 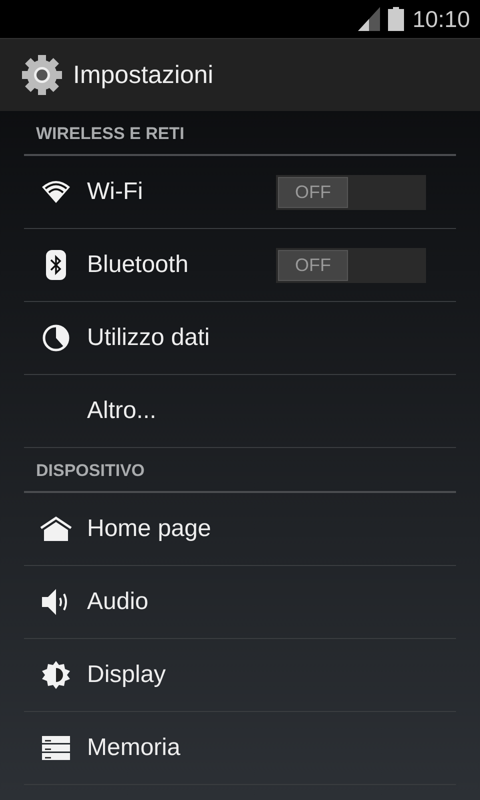 What do you see at coordinates (56, 529) in the screenshot?
I see `home-icon` at bounding box center [56, 529].